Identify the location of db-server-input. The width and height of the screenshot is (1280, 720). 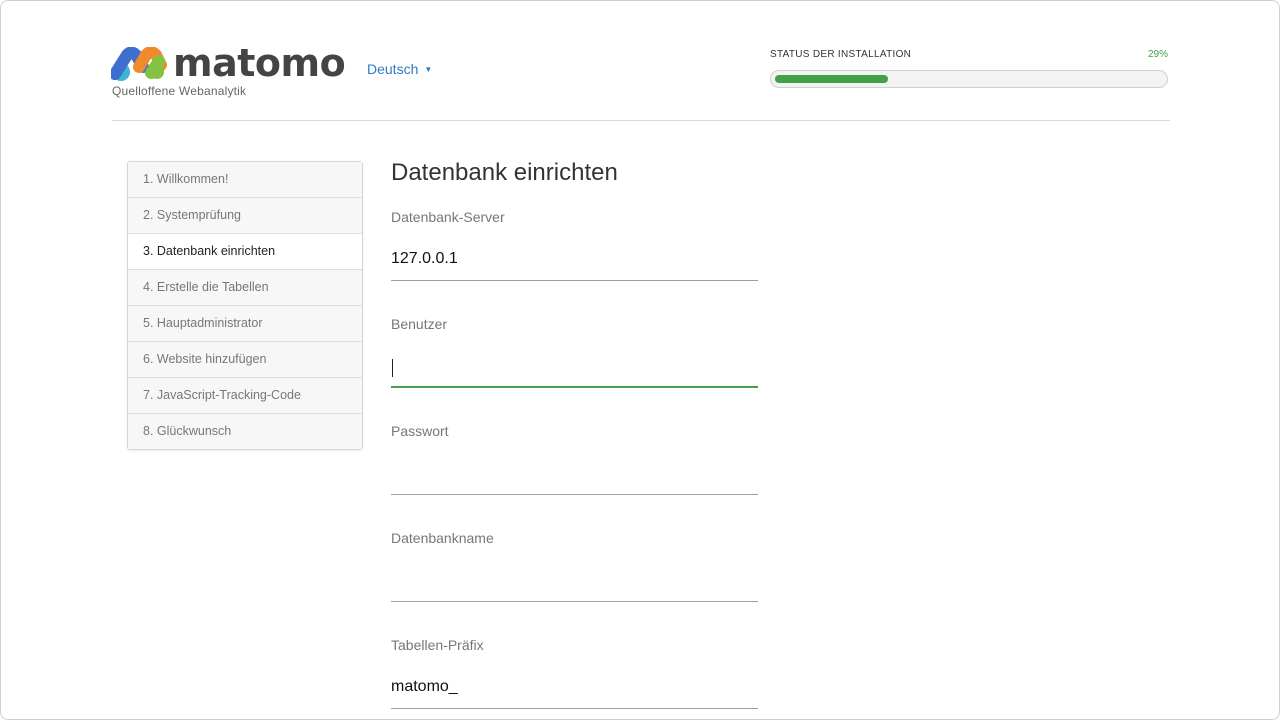
(574, 259).